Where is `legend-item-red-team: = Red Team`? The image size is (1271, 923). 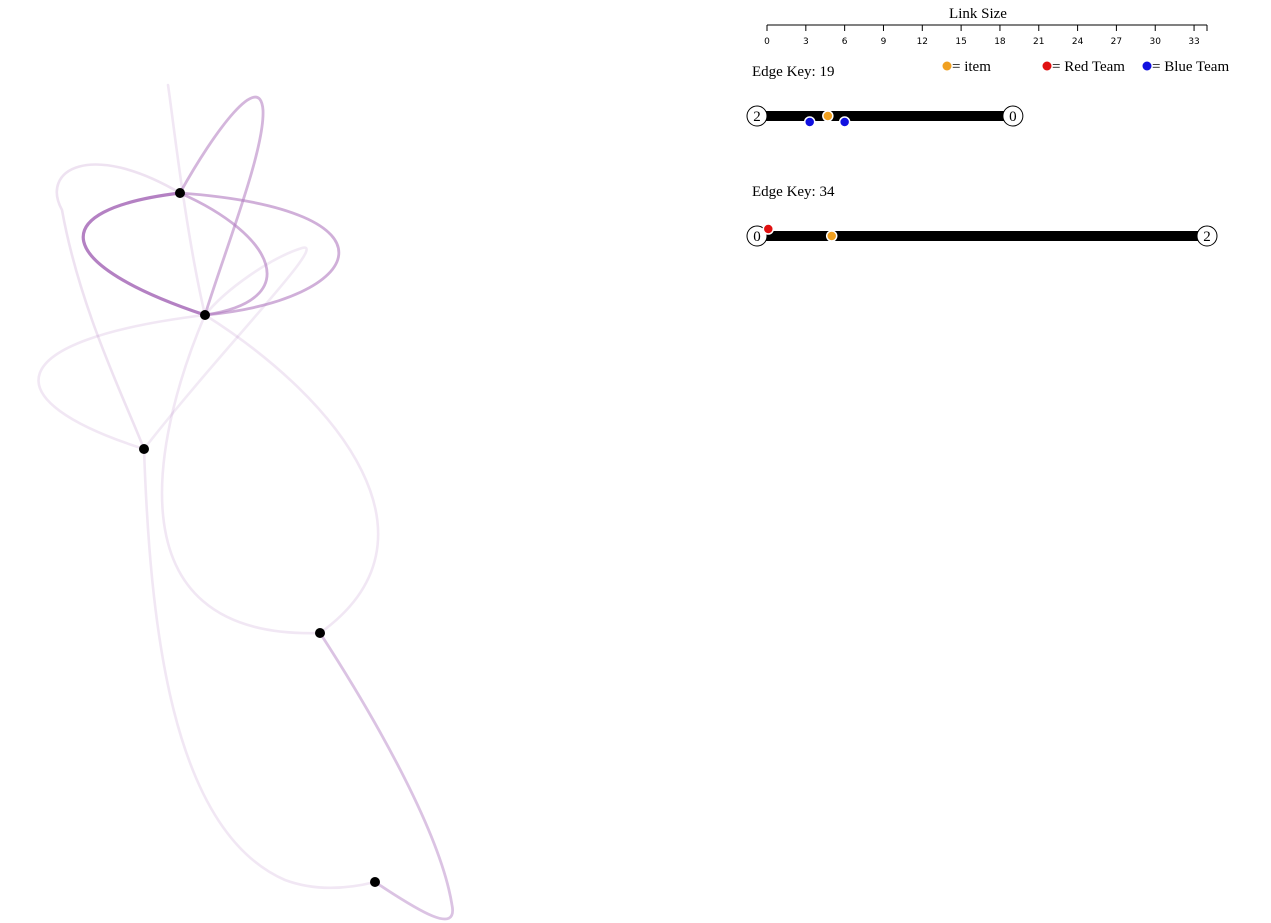 legend-item-red-team: = Red Team is located at coordinates (1083, 67).